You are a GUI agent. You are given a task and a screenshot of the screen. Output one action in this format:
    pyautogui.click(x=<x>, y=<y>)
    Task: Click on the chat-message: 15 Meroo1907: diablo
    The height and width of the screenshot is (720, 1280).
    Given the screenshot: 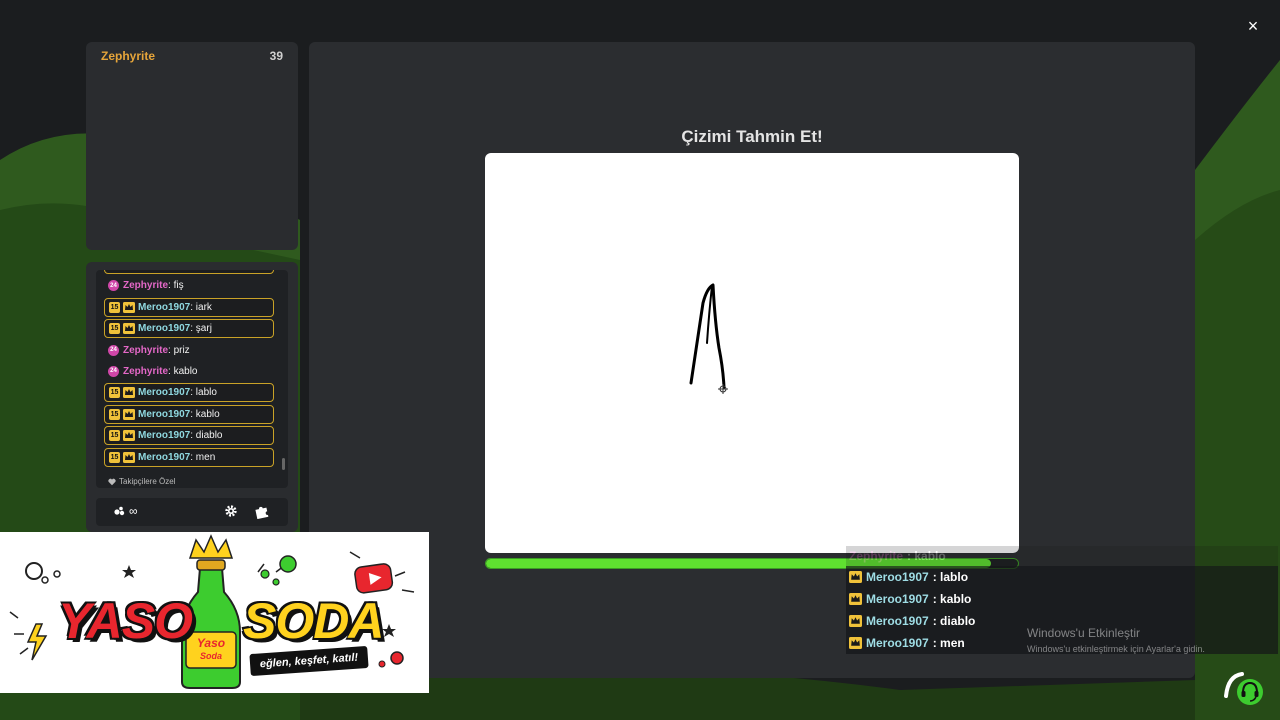 What is the action you would take?
    pyautogui.click(x=189, y=436)
    